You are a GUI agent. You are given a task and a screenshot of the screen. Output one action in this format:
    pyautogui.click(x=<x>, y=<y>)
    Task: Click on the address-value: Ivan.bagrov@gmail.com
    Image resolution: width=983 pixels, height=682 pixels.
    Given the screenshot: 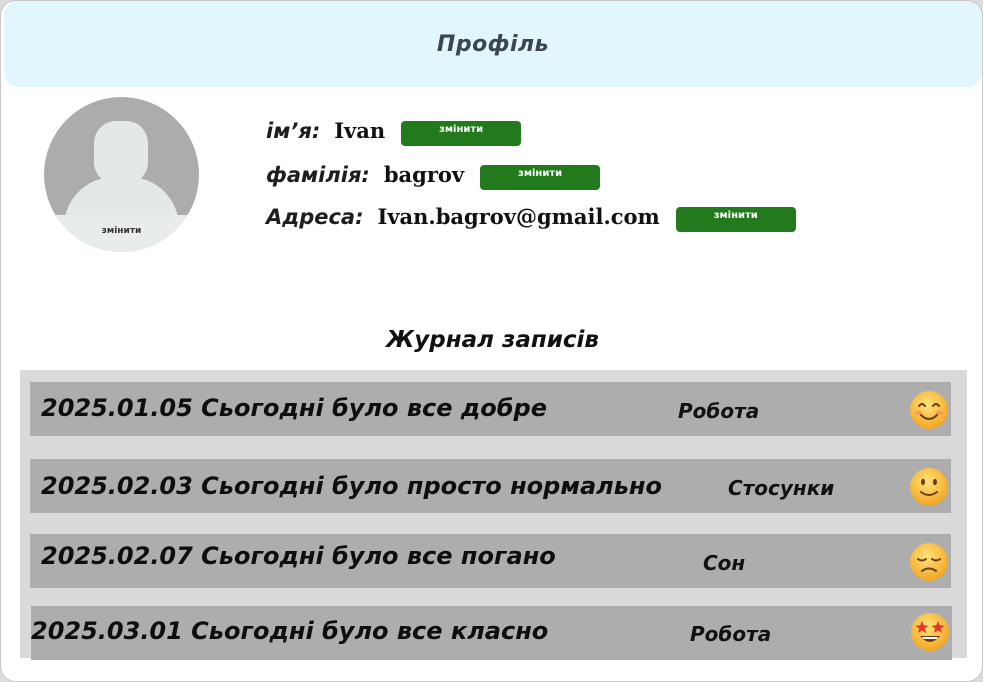 What is the action you would take?
    pyautogui.click(x=518, y=216)
    